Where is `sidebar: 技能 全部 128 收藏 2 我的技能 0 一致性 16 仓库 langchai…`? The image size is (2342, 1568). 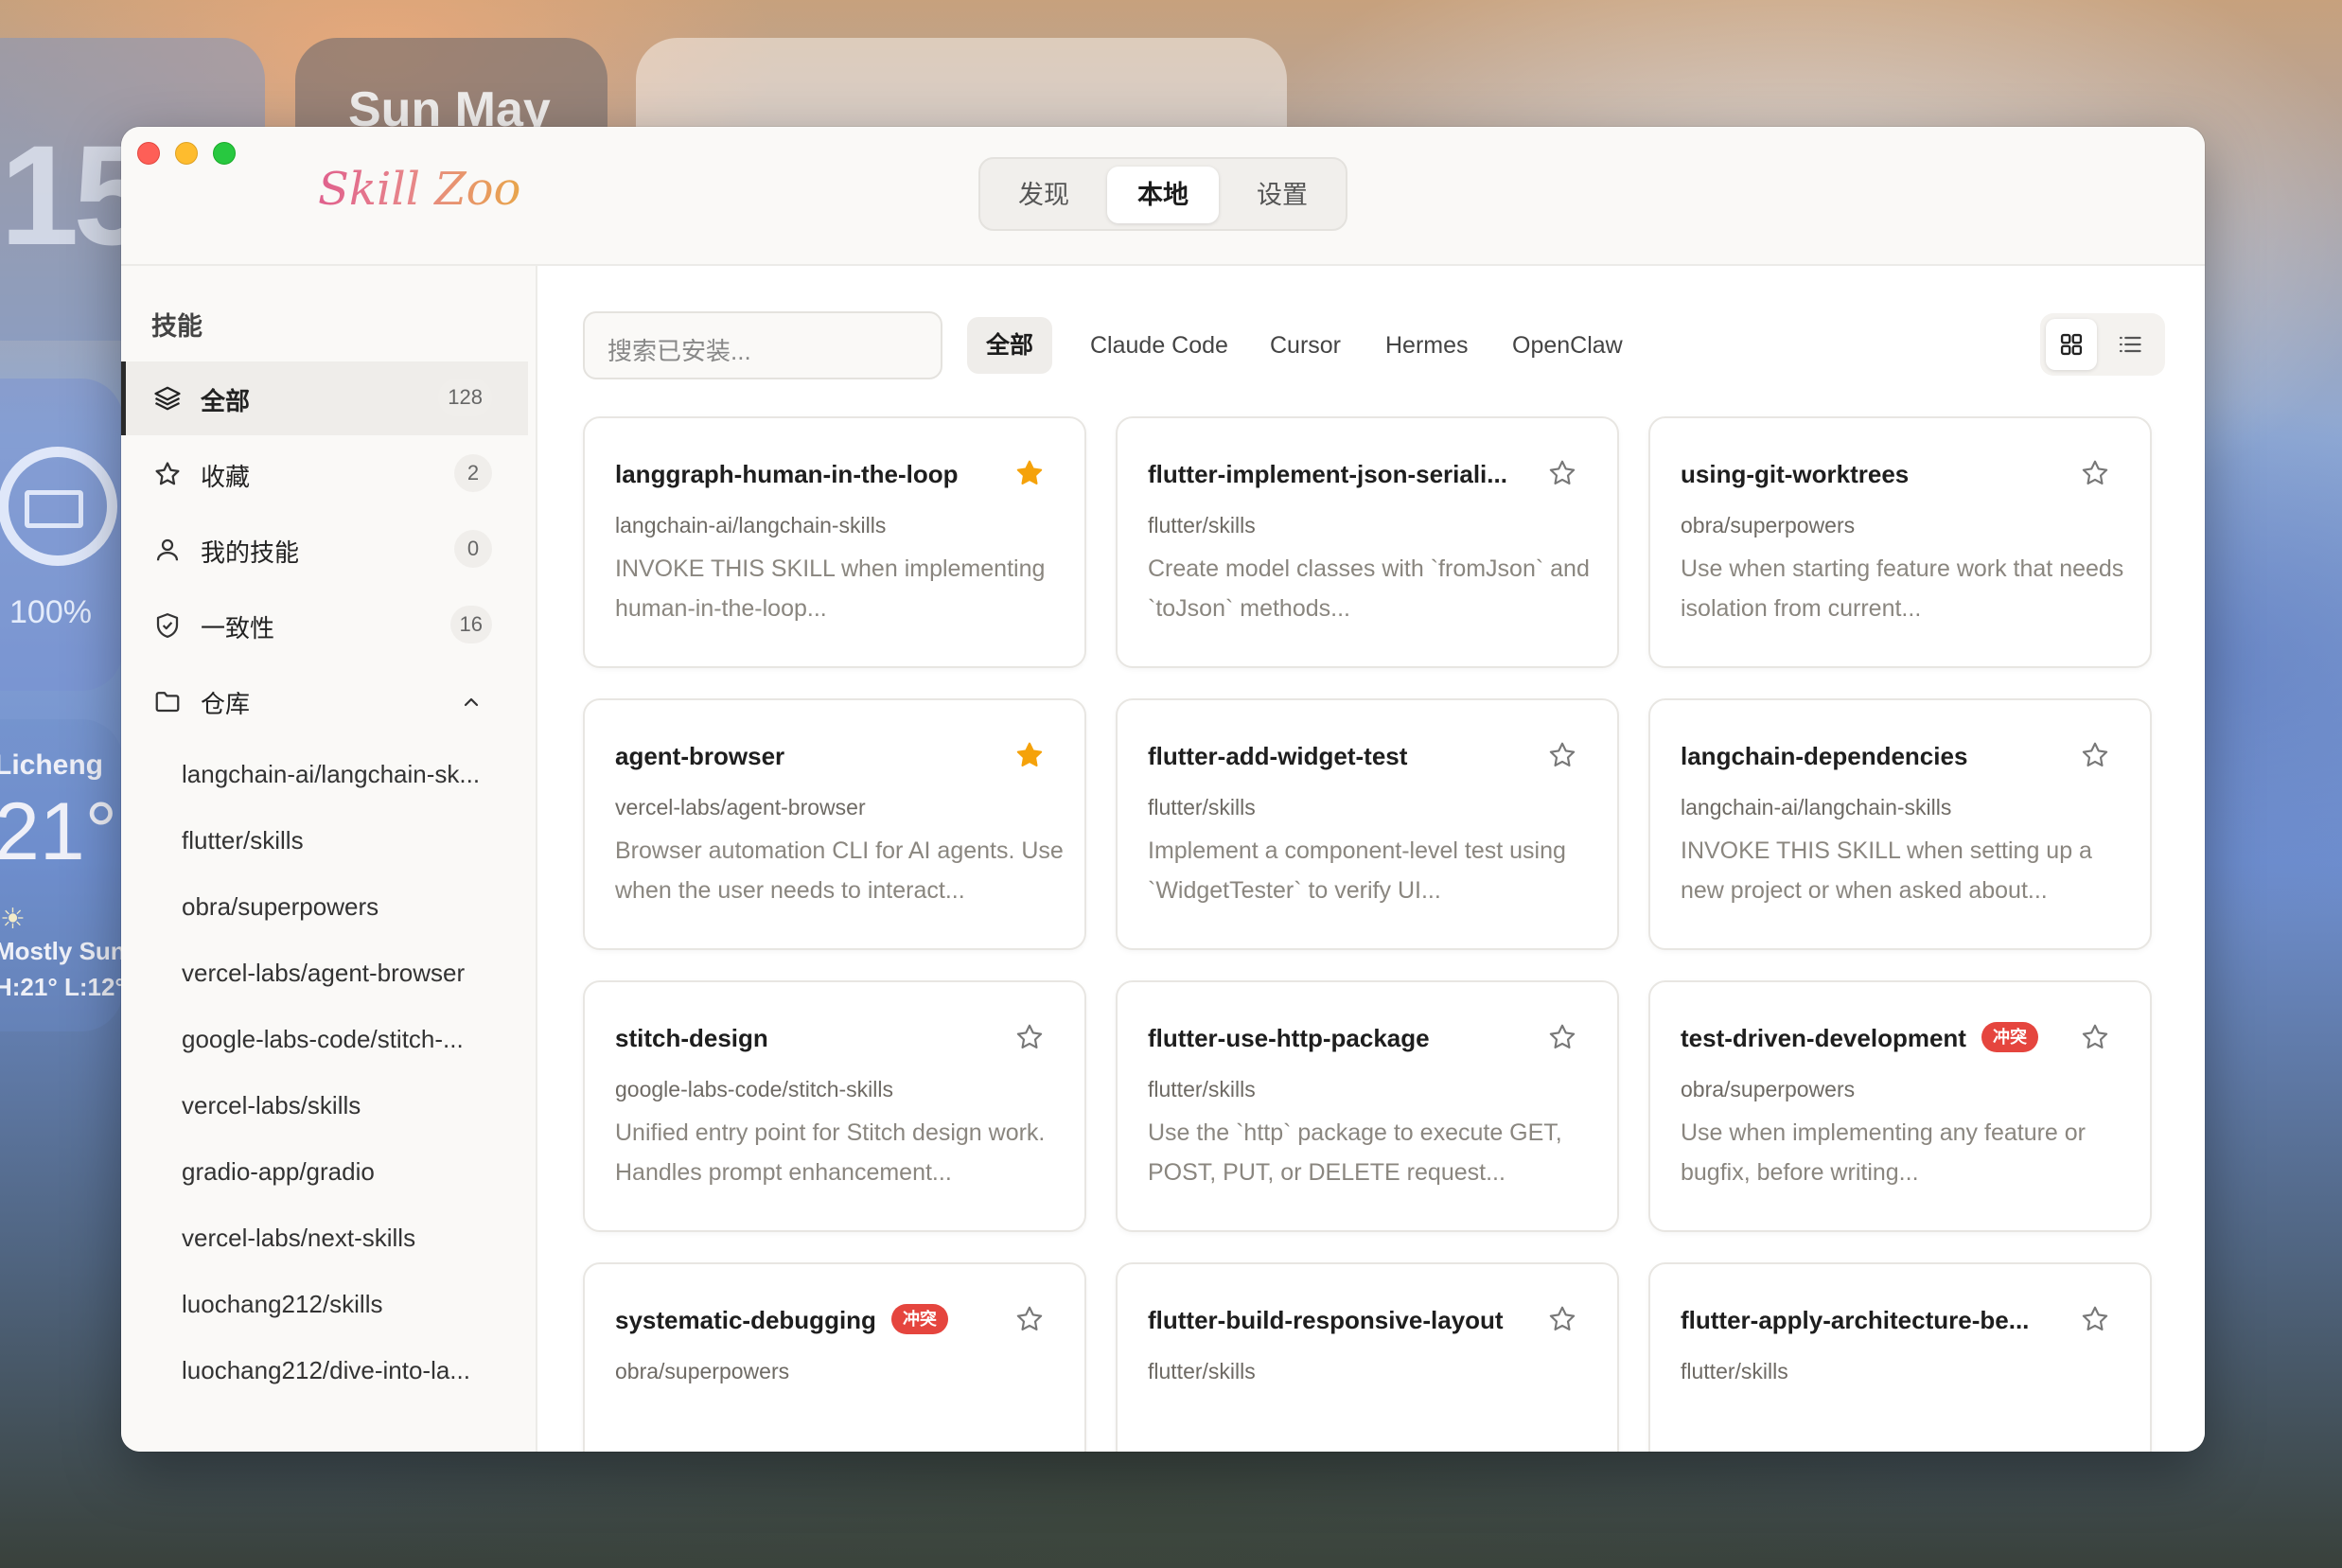
sidebar: 技能 全部 128 收藏 2 我的技能 0 一致性 16 仓库 langchai… is located at coordinates (329, 859).